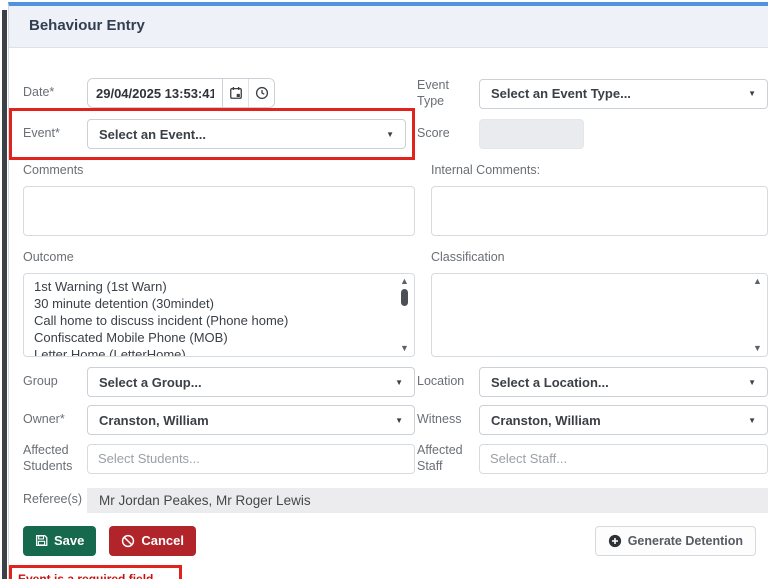 Image resolution: width=768 pixels, height=579 pixels. I want to click on date-input, so click(155, 93).